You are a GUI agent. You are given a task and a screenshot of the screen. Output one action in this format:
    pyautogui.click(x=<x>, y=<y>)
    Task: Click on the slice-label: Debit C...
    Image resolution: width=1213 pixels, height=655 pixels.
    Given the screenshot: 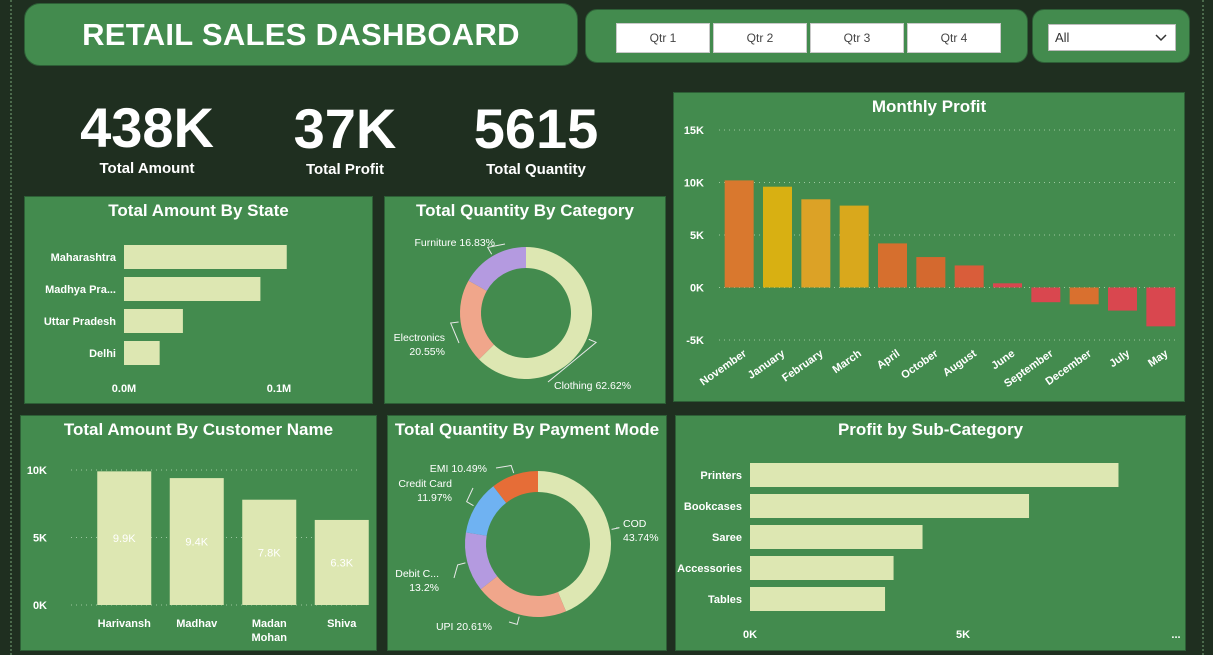 What is the action you would take?
    pyautogui.click(x=417, y=574)
    